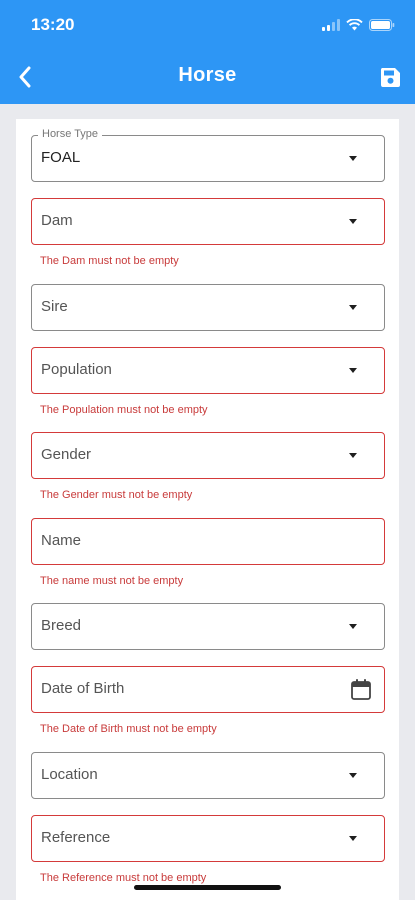  What do you see at coordinates (128, 729) in the screenshot?
I see `date-of-birth-error: The Date of Birth must not be empty` at bounding box center [128, 729].